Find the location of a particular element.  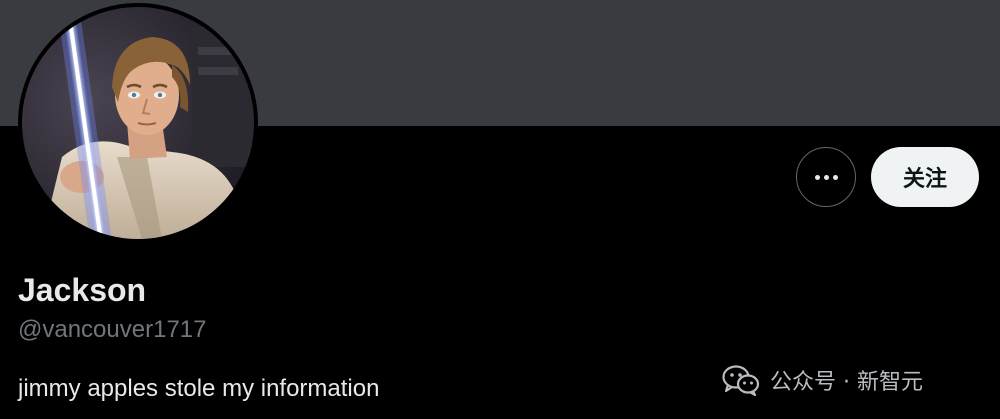

watermark: 公众号 · 新智元 is located at coordinates (822, 380).